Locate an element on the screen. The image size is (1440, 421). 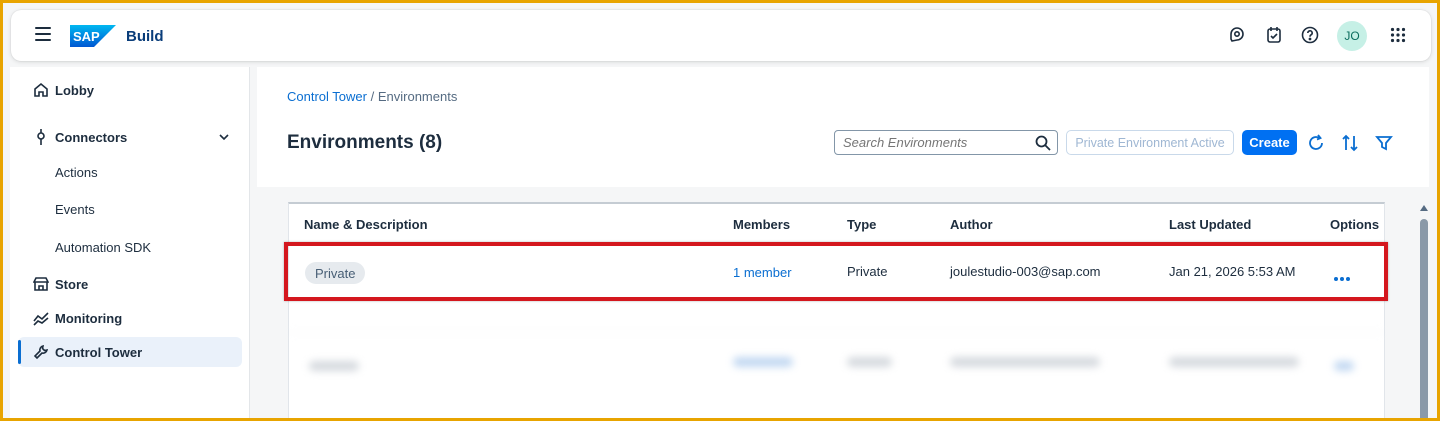
scrollbar-thumb is located at coordinates (1424, 318).